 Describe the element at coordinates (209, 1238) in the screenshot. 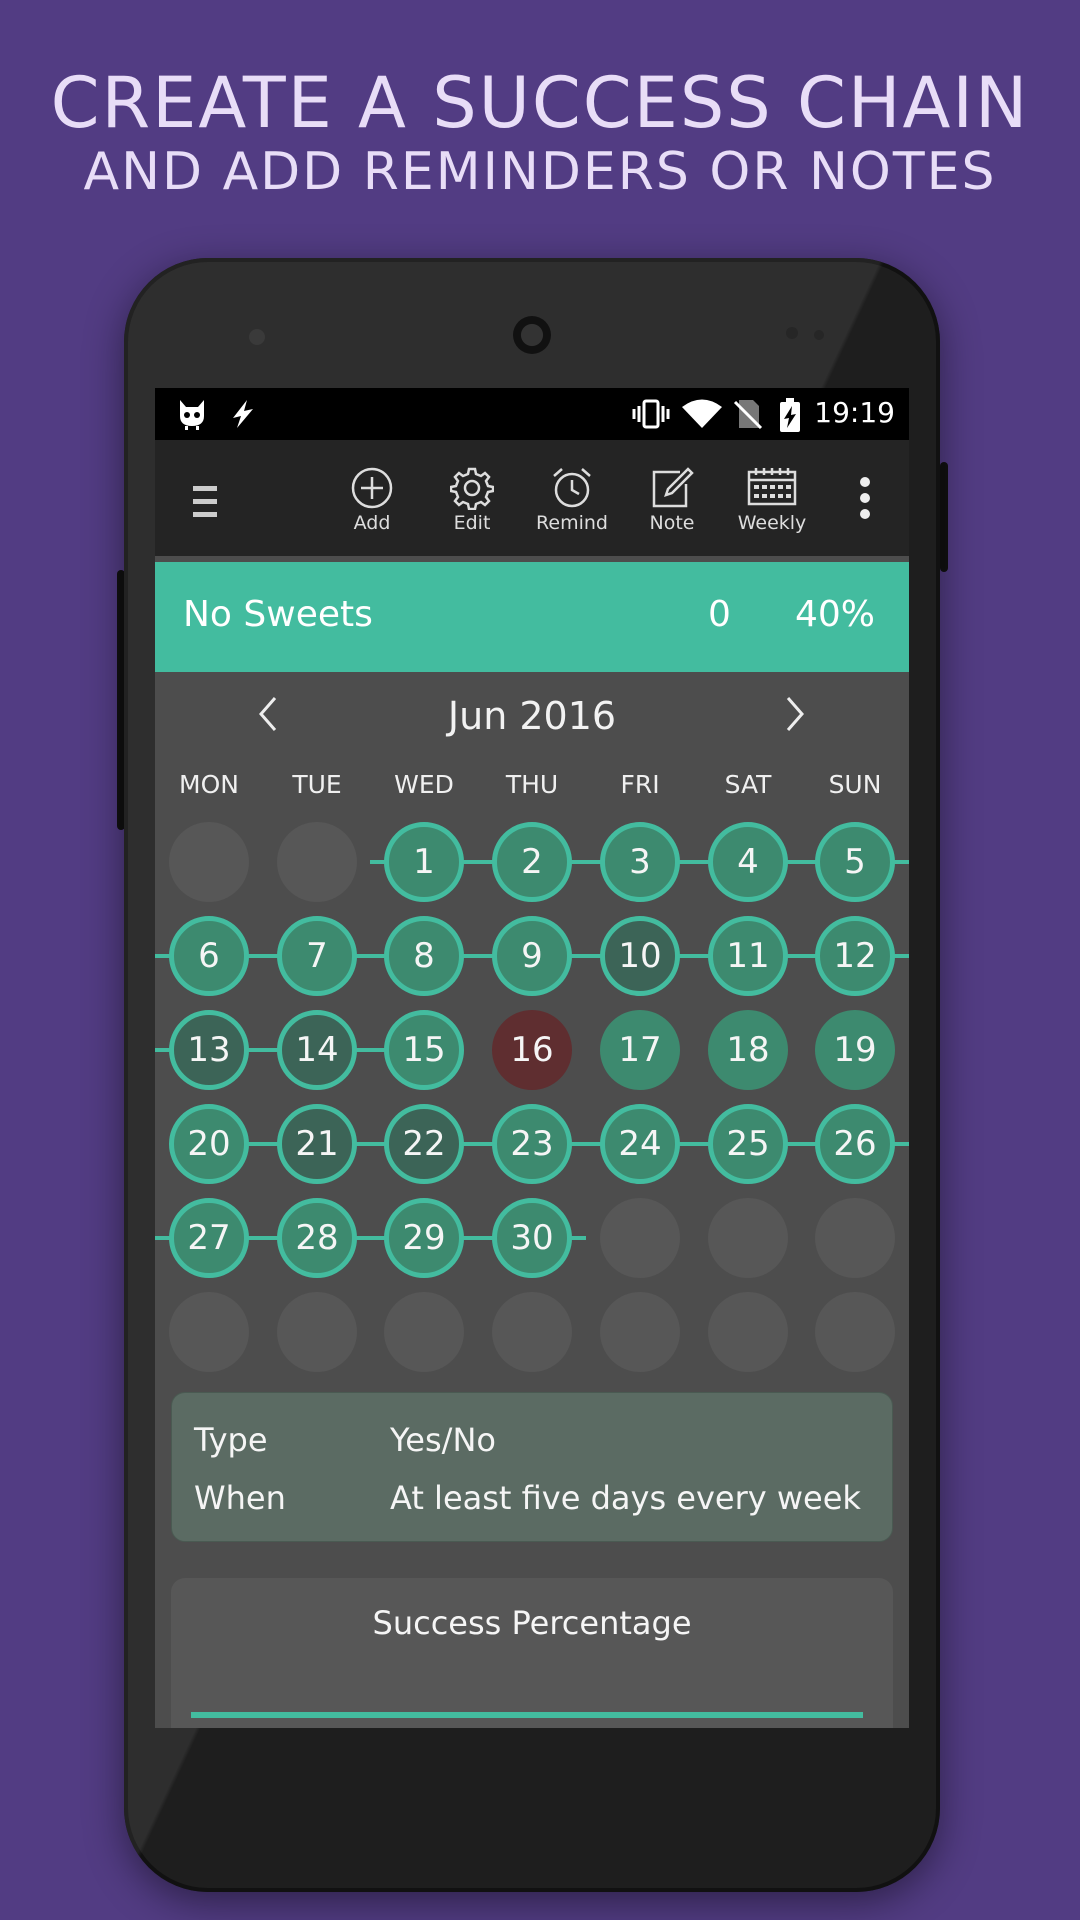

I see `calendar-day-27: 27` at that location.